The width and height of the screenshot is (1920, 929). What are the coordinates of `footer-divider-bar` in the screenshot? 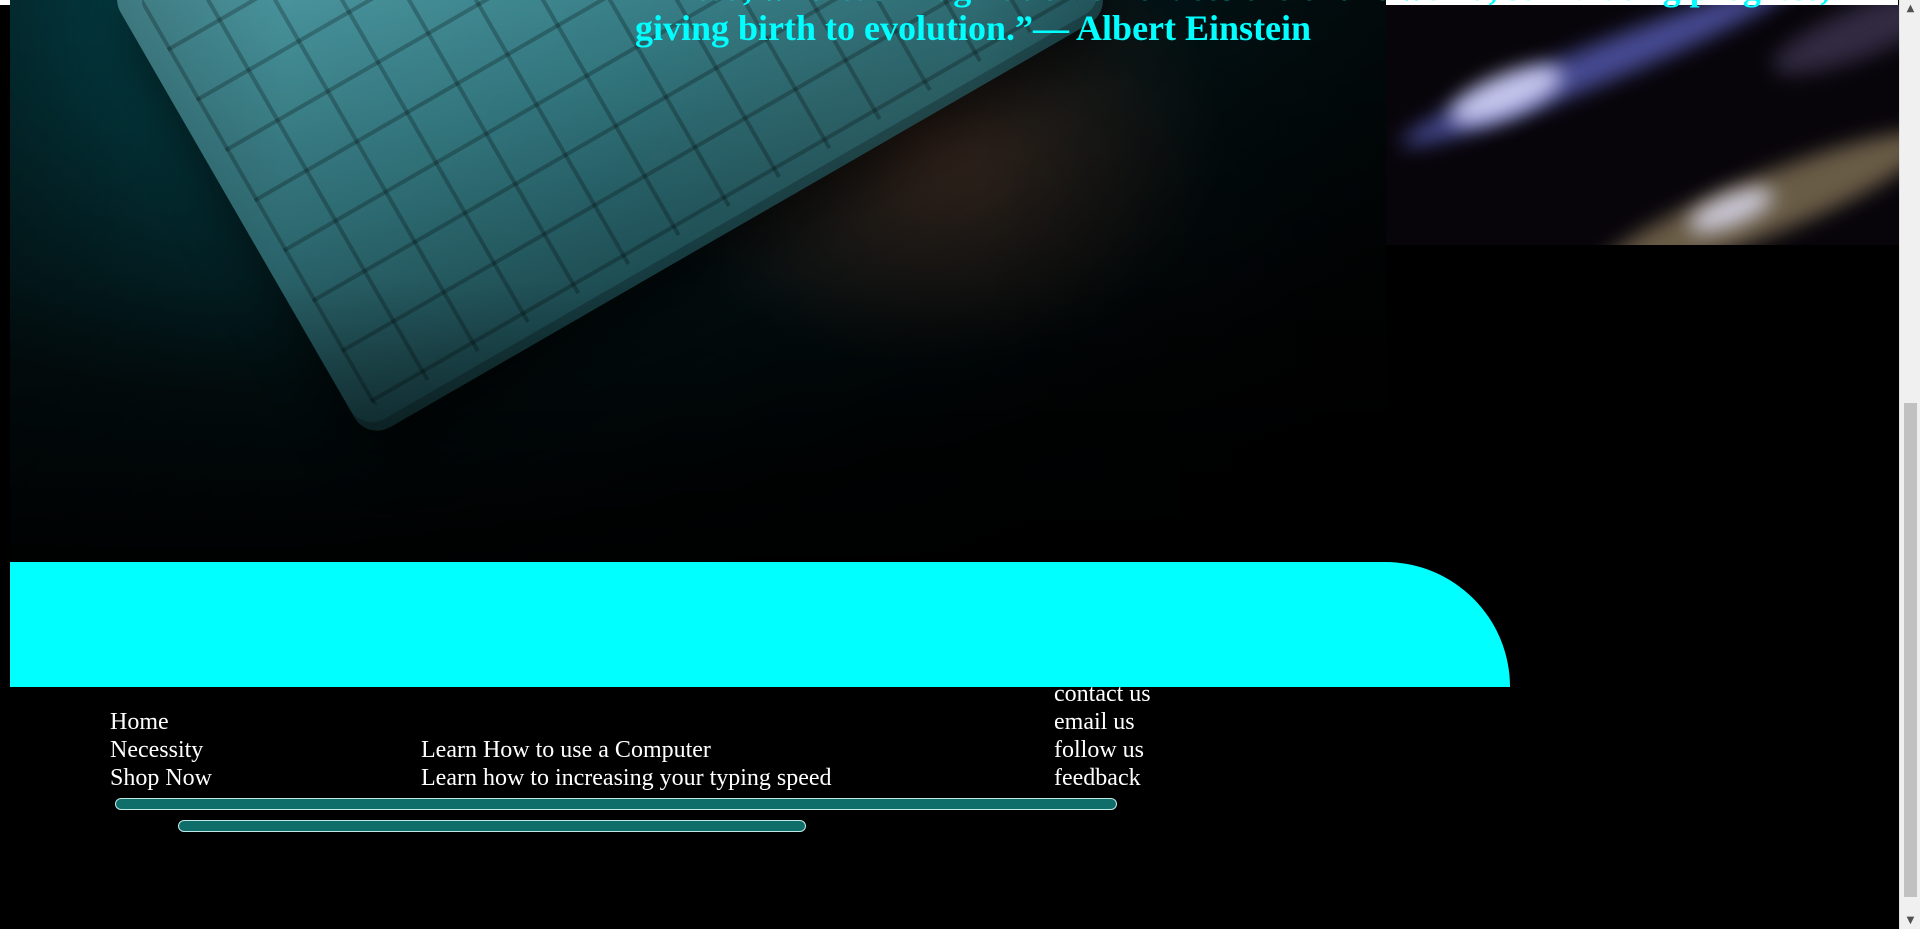 It's located at (616, 804).